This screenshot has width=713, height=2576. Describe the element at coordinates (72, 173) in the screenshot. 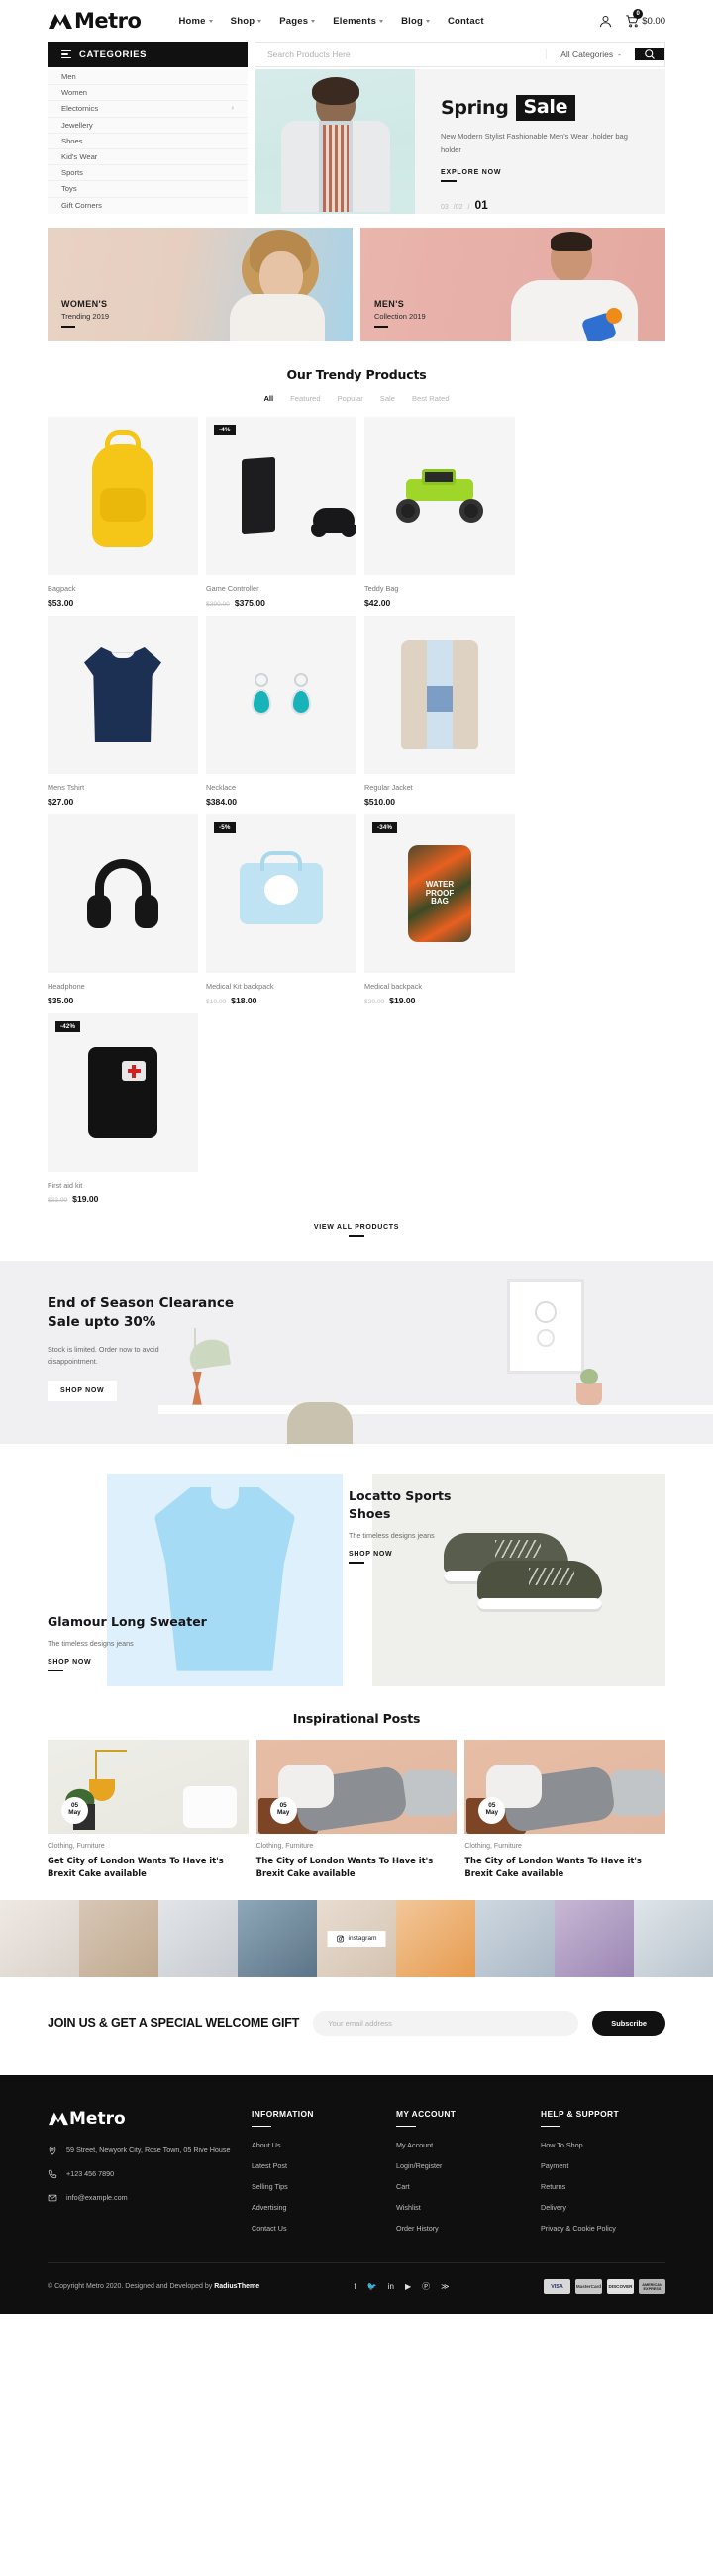

I see `sidebar-item-label: Sports` at that location.